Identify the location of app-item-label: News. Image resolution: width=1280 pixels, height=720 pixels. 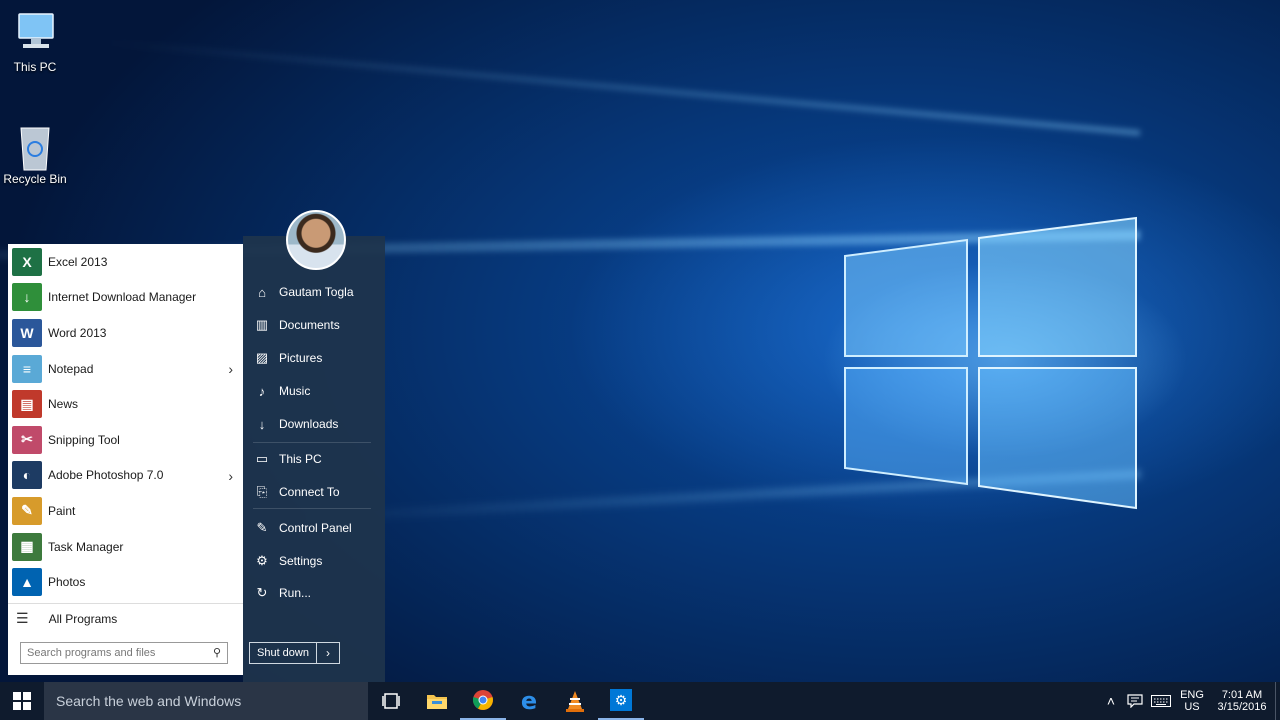
(63, 404).